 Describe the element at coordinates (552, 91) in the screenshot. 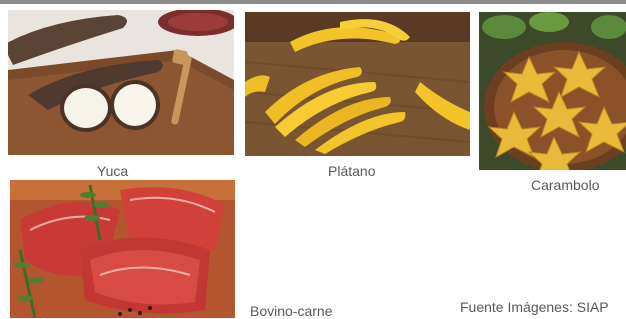

I see `carambolo-image` at that location.